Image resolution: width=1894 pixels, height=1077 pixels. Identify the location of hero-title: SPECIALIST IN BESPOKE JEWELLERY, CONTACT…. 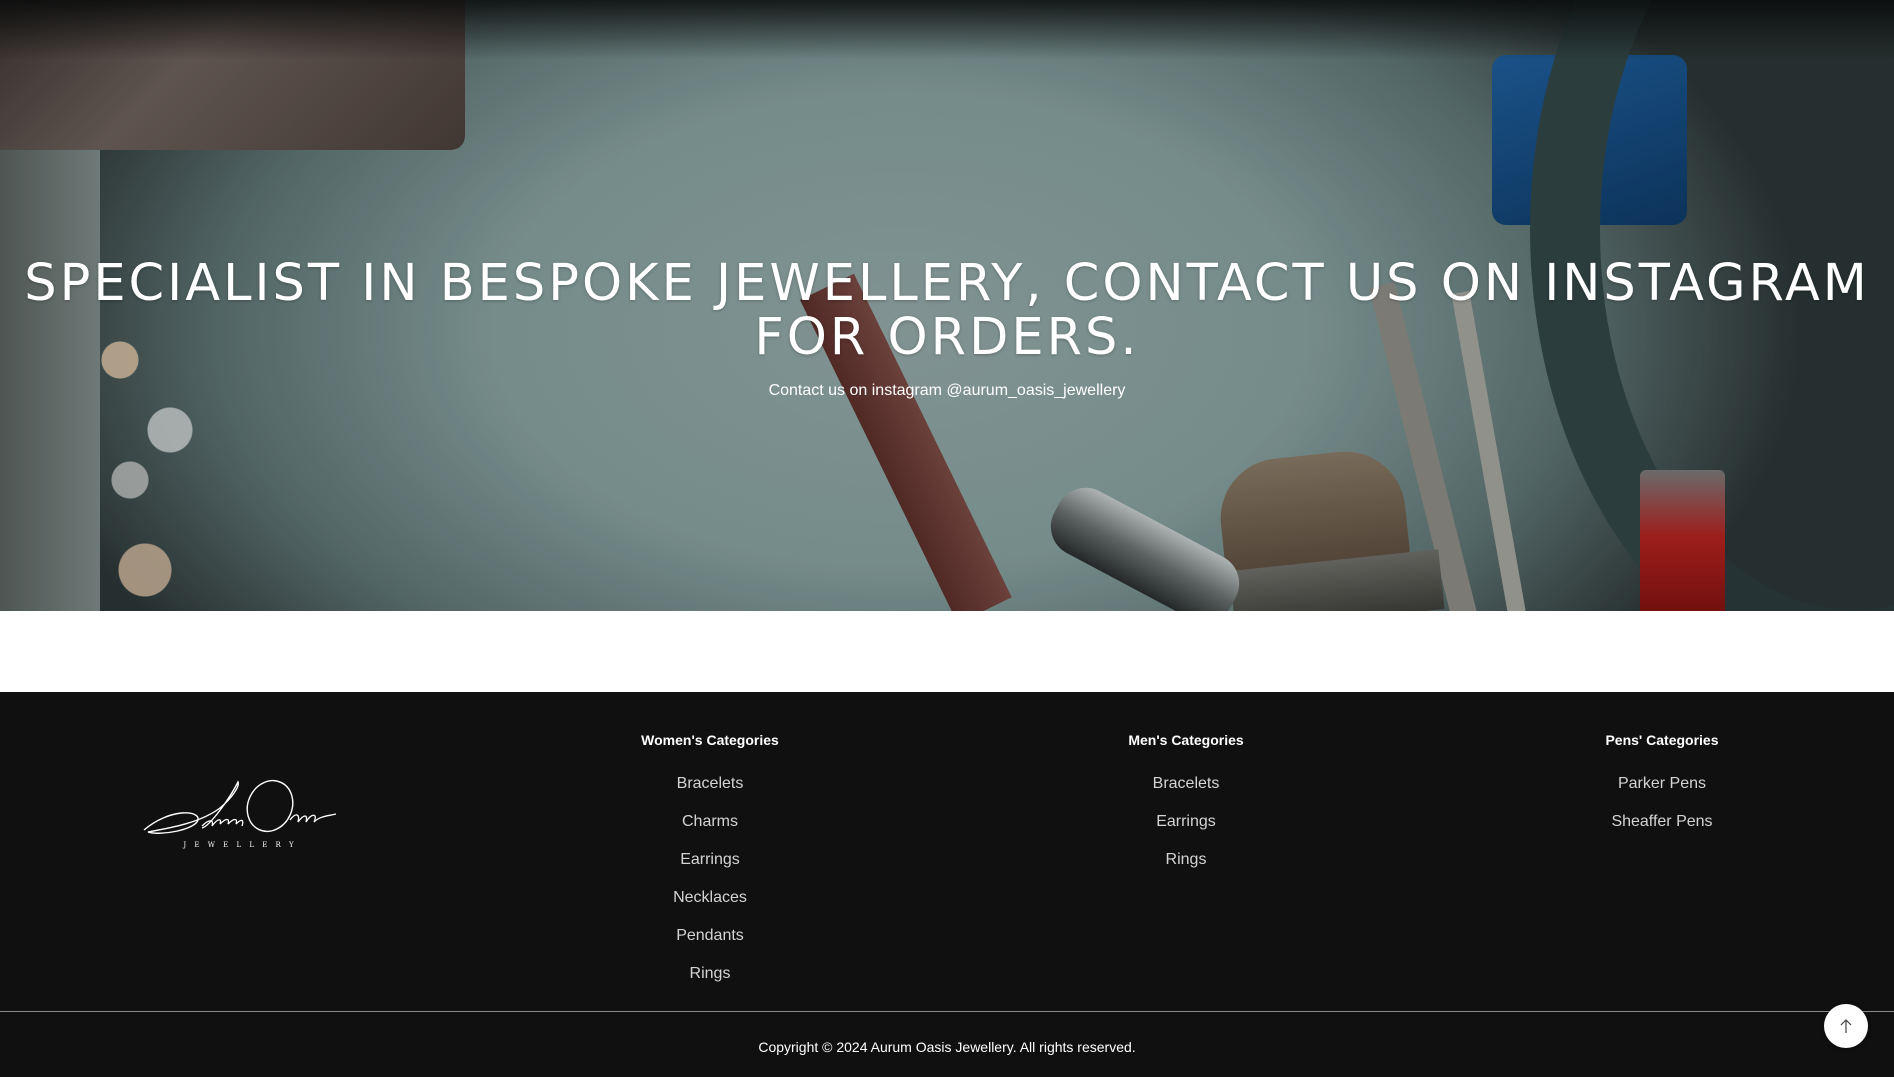
(947, 310).